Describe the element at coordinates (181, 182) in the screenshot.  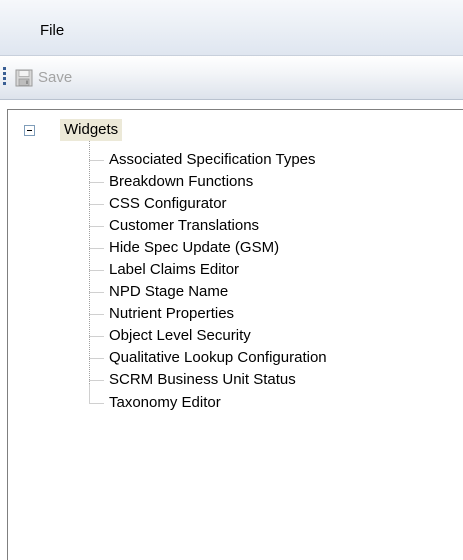
I see `tree-item: Breakdown Functions` at that location.